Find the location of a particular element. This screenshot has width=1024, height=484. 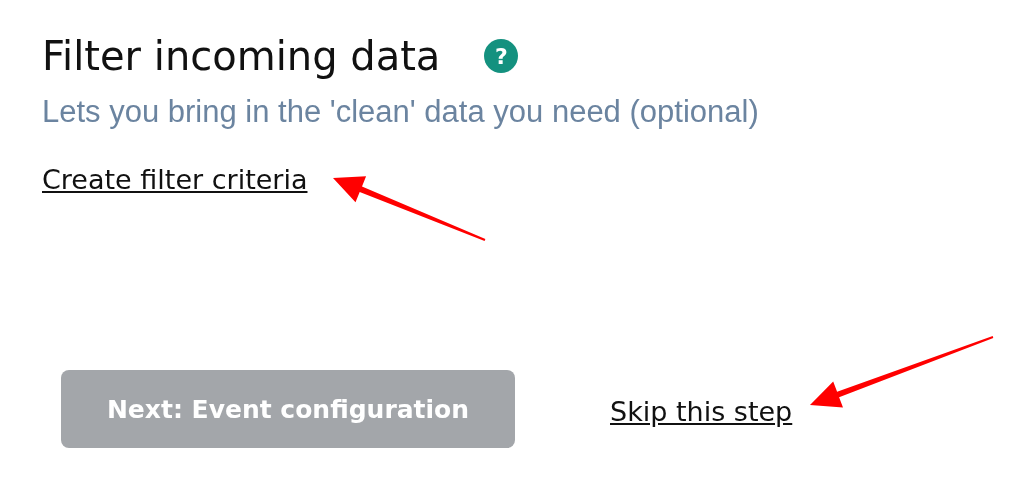

create-filter-link: Create filter criteria is located at coordinates (175, 179).